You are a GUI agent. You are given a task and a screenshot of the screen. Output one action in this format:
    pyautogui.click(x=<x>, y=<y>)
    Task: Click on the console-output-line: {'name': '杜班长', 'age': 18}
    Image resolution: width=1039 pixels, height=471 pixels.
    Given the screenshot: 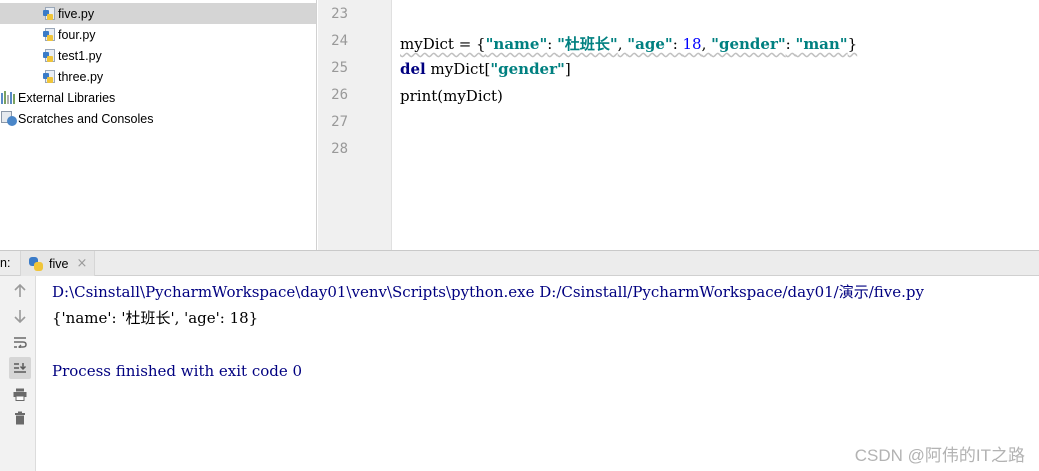 What is the action you would take?
    pyautogui.click(x=155, y=318)
    